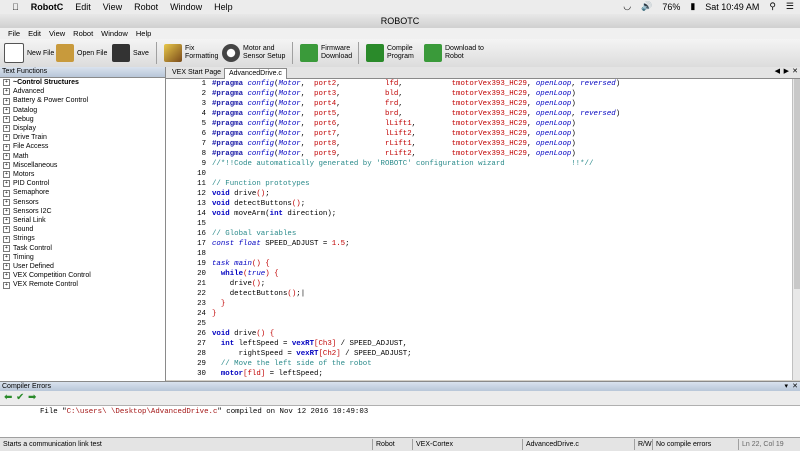 Image resolution: width=800 pixels, height=451 pixels. What do you see at coordinates (82, 146) in the screenshot?
I see `tree-item: + File Access` at bounding box center [82, 146].